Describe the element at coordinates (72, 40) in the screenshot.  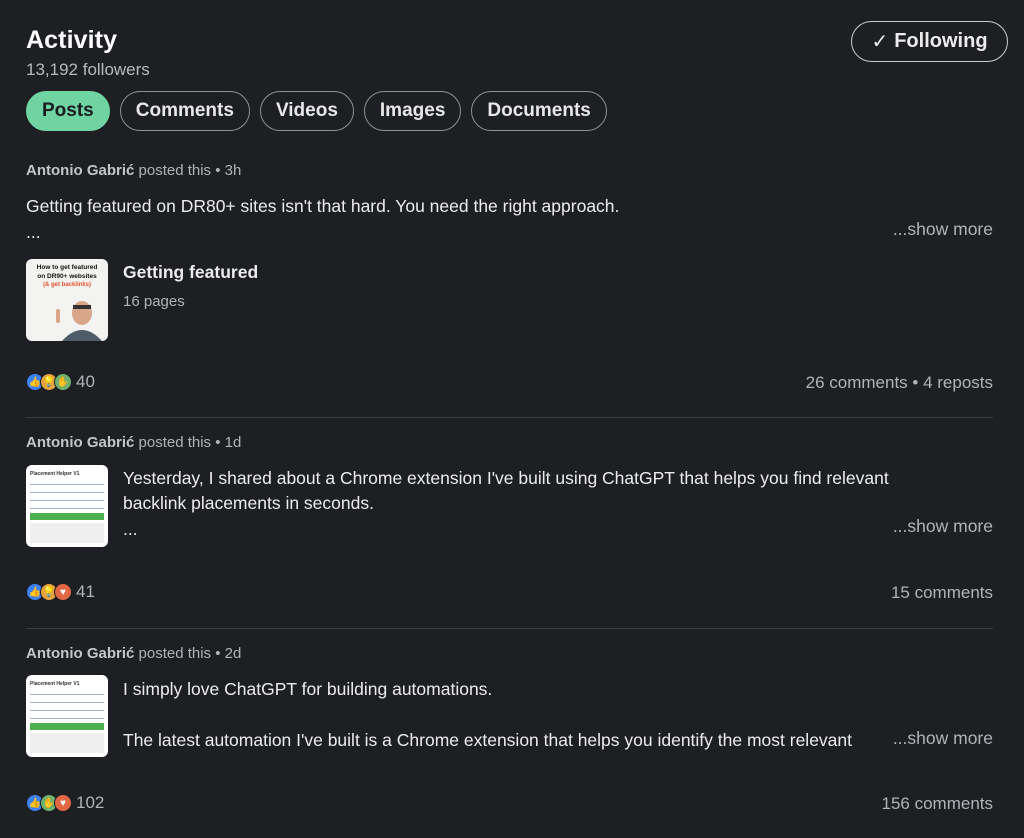
I see `page-title: Activity` at that location.